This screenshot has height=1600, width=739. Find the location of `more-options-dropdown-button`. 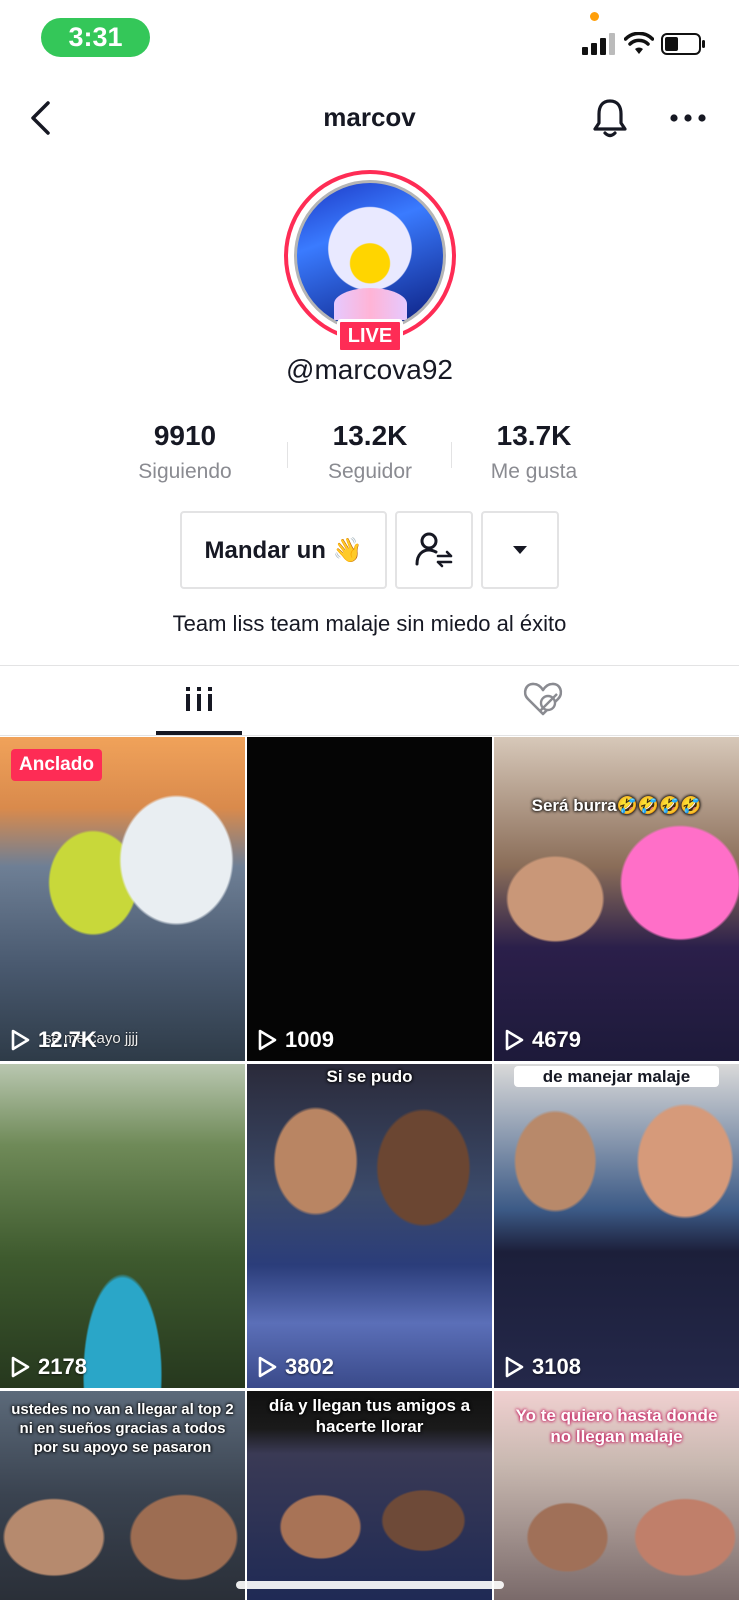

more-options-dropdown-button is located at coordinates (520, 550).